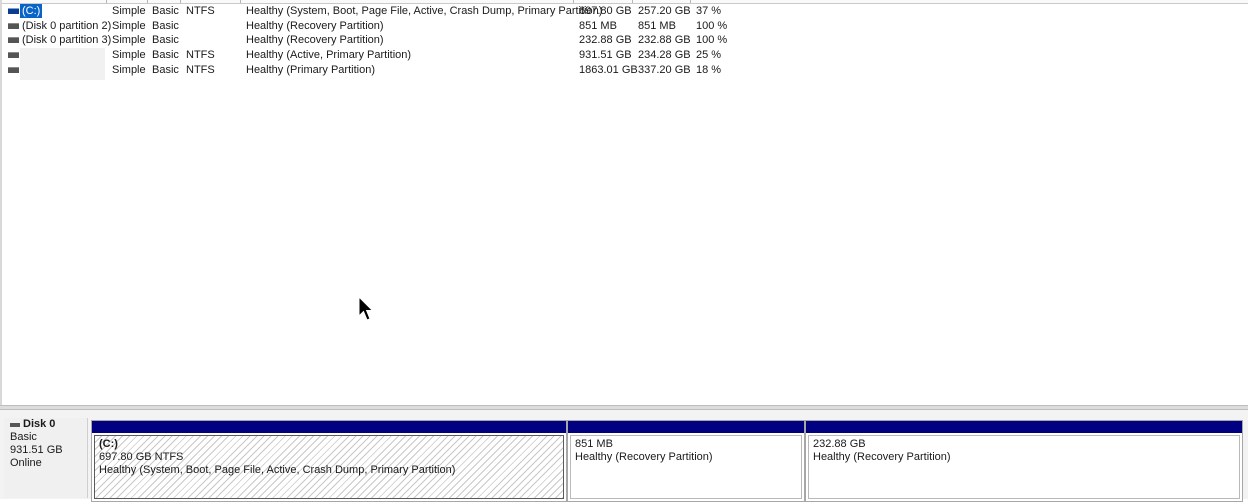  What do you see at coordinates (310, 70) in the screenshot?
I see `volume-status: Healthy (Primary Partition)` at bounding box center [310, 70].